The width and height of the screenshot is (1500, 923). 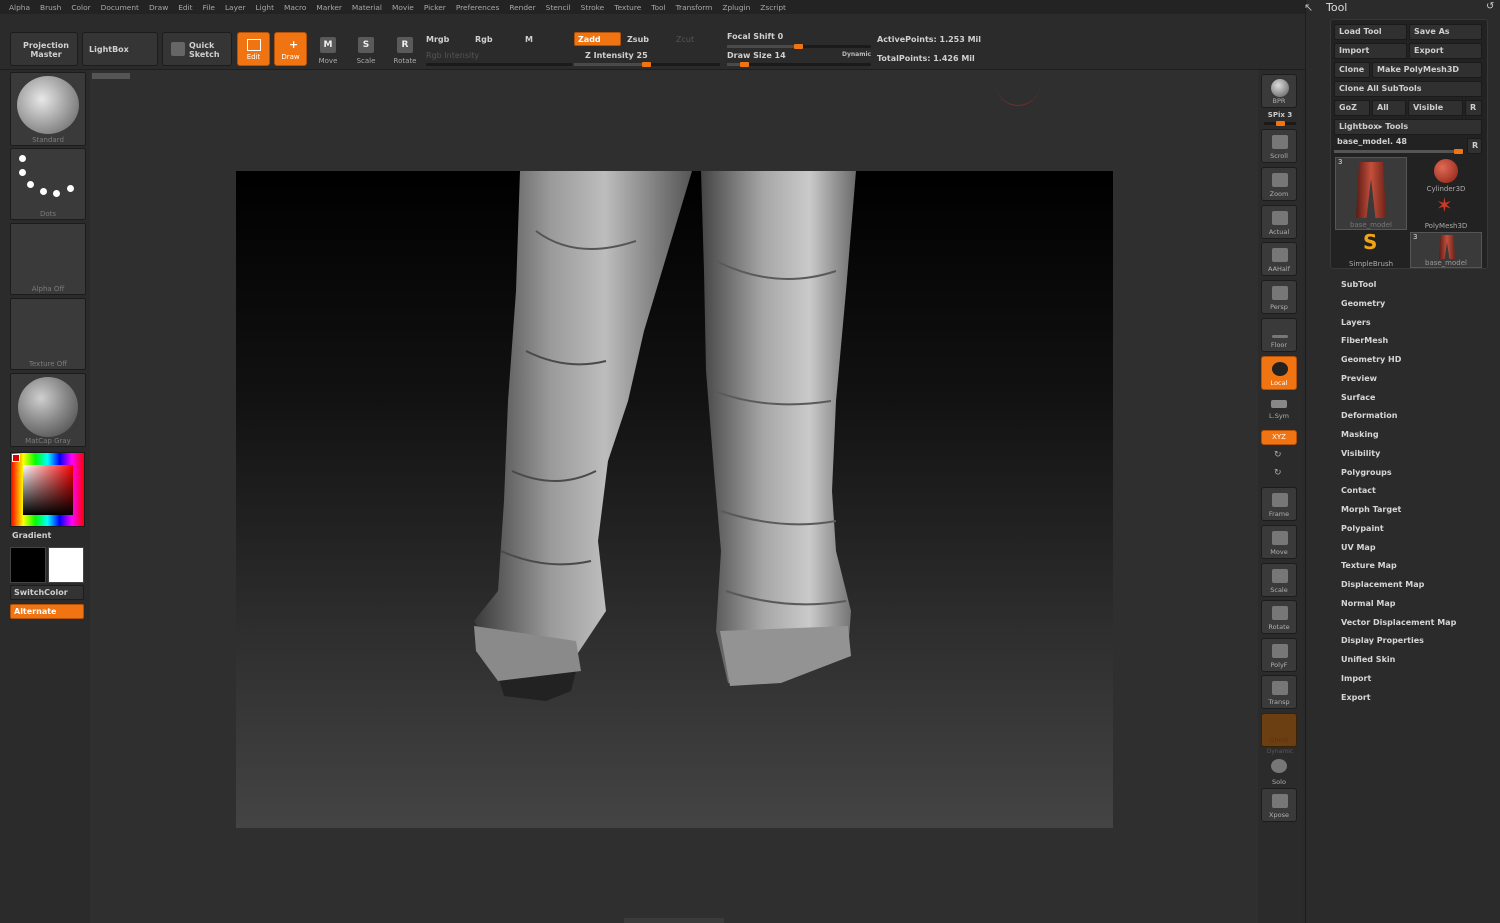 What do you see at coordinates (437, 39) in the screenshot?
I see `mrgb-button: Mrgb` at bounding box center [437, 39].